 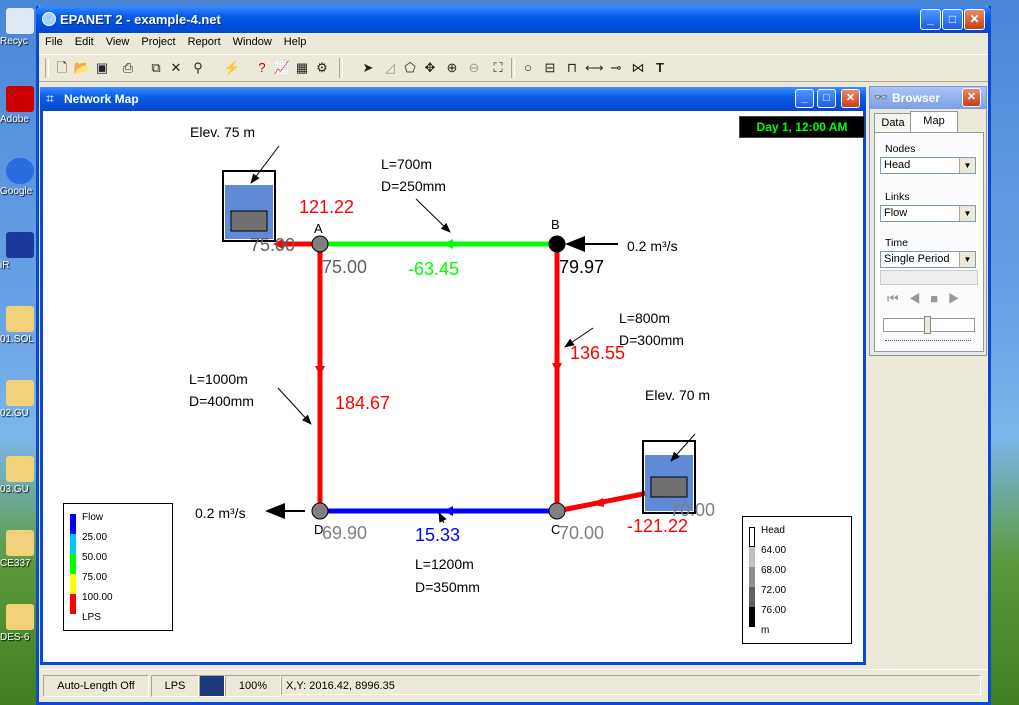 I want to click on browser-titlebar: 👓 Browser ✕, so click(x=928, y=98).